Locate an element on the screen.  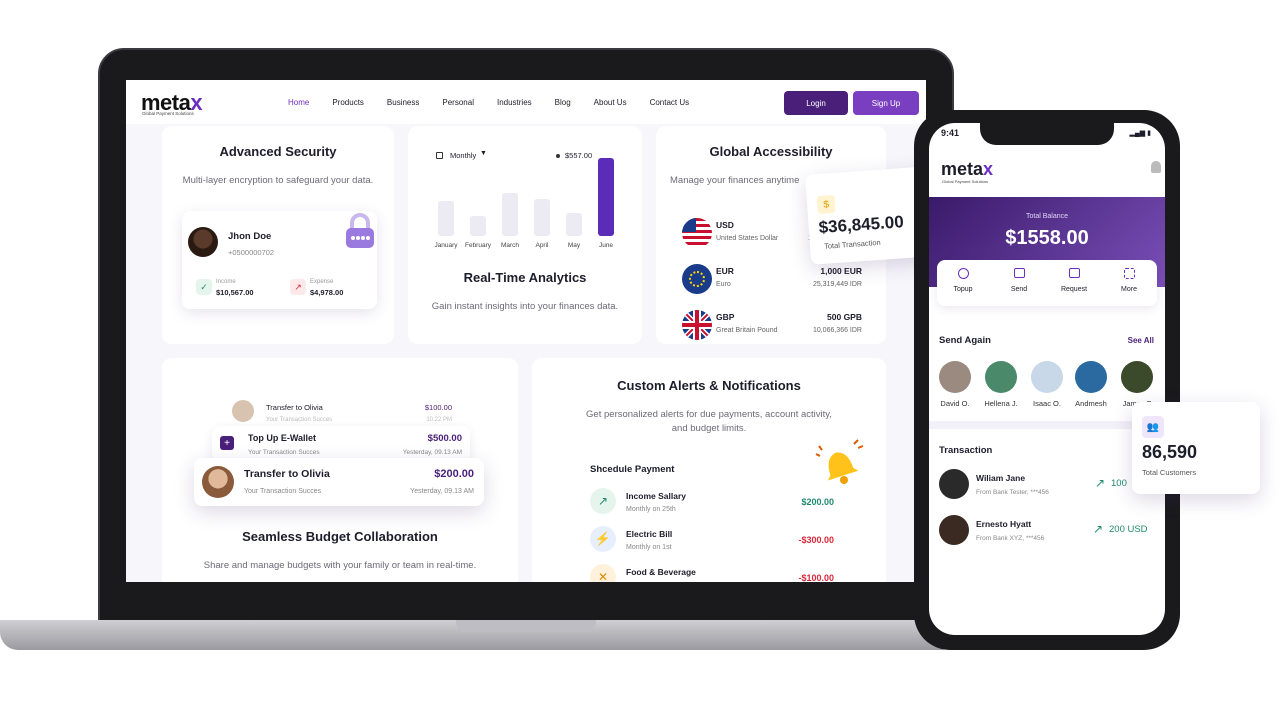
transaction-sub: From Bank Tester, ***456 is located at coordinates (1012, 492).